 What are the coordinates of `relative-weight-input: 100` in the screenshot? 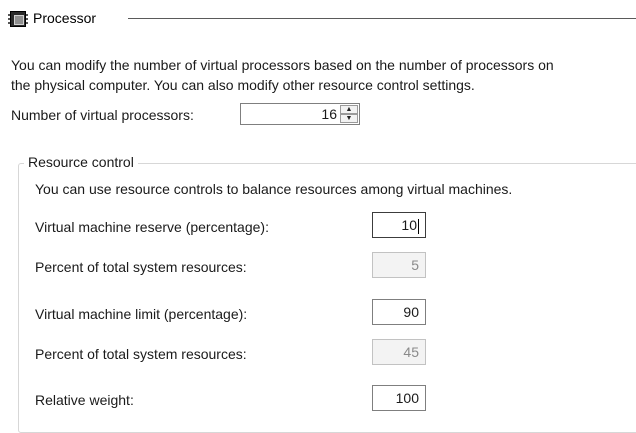 It's located at (399, 398).